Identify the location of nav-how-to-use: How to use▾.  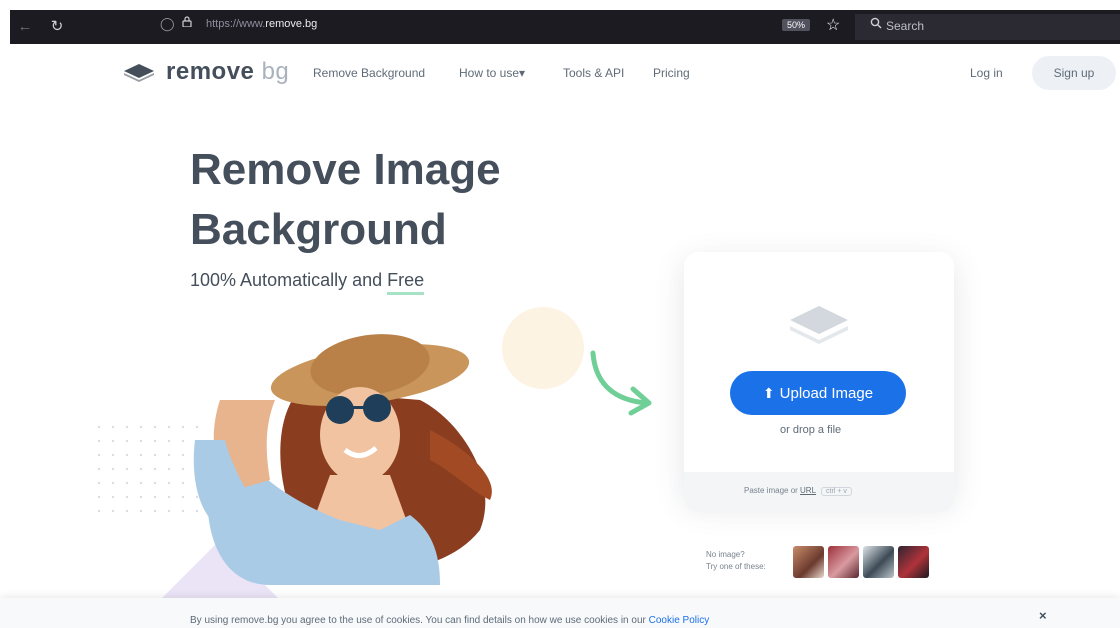
(492, 73).